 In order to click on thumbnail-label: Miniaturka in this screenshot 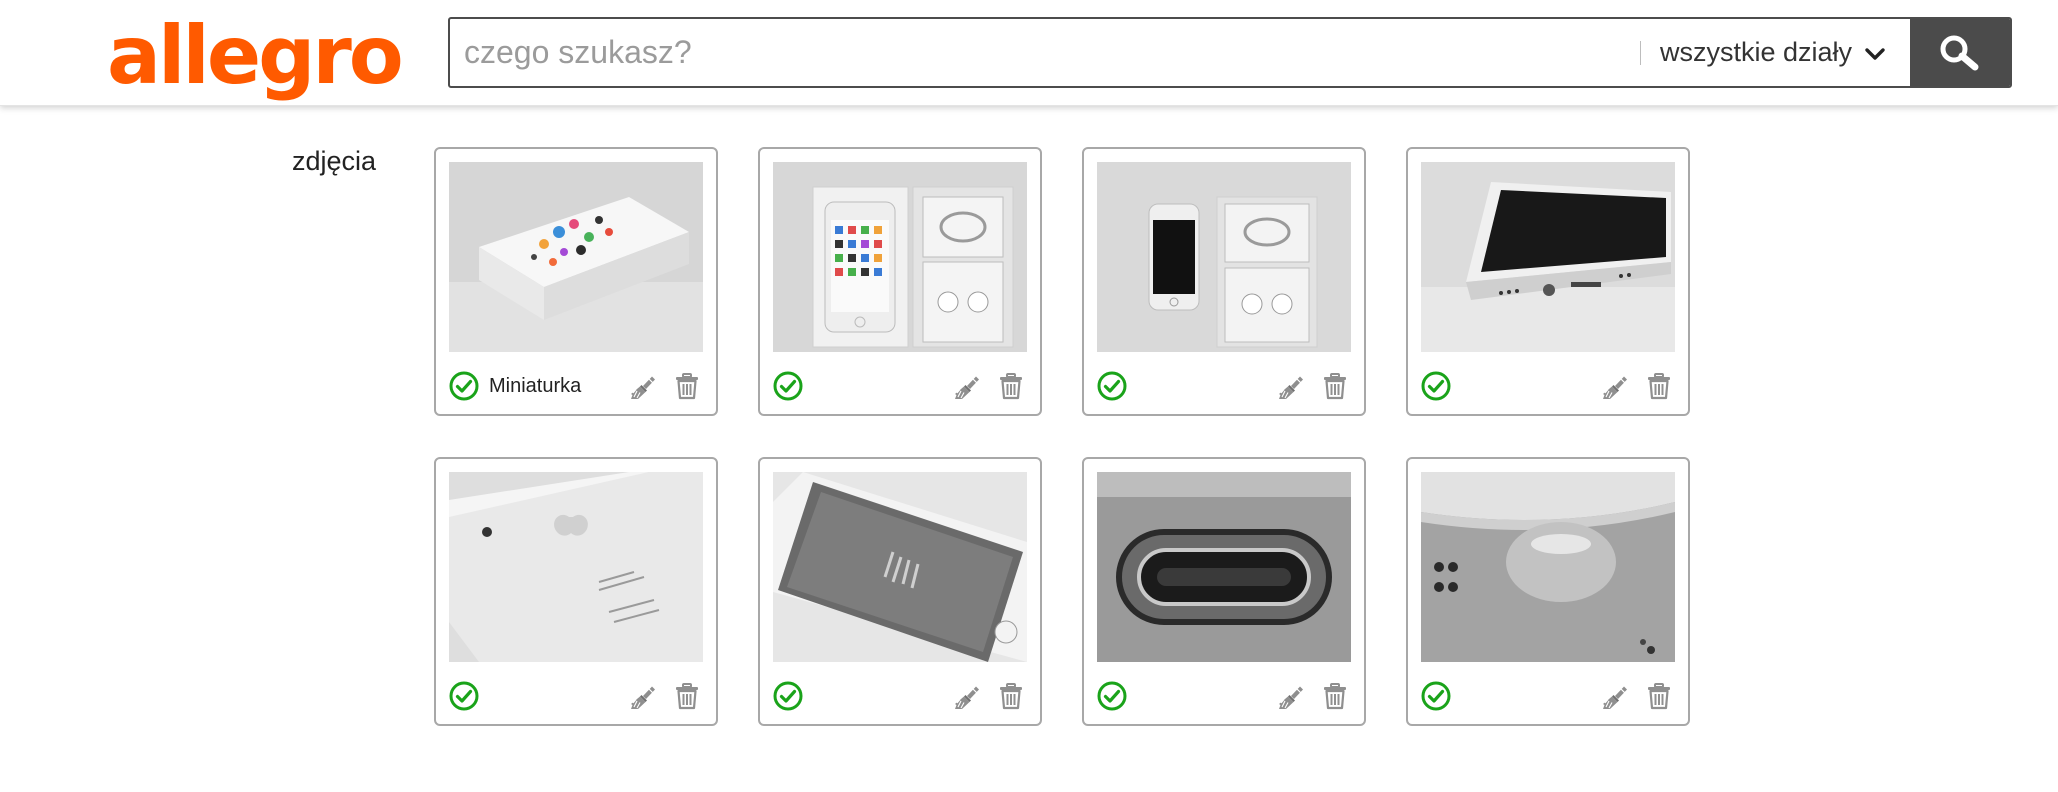, I will do `click(535, 385)`.